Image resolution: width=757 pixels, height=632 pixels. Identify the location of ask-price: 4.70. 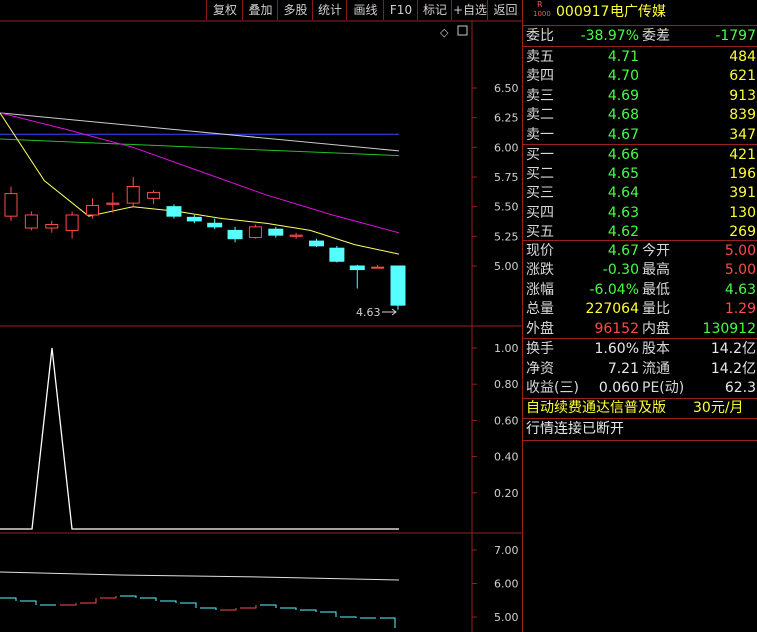
(623, 76).